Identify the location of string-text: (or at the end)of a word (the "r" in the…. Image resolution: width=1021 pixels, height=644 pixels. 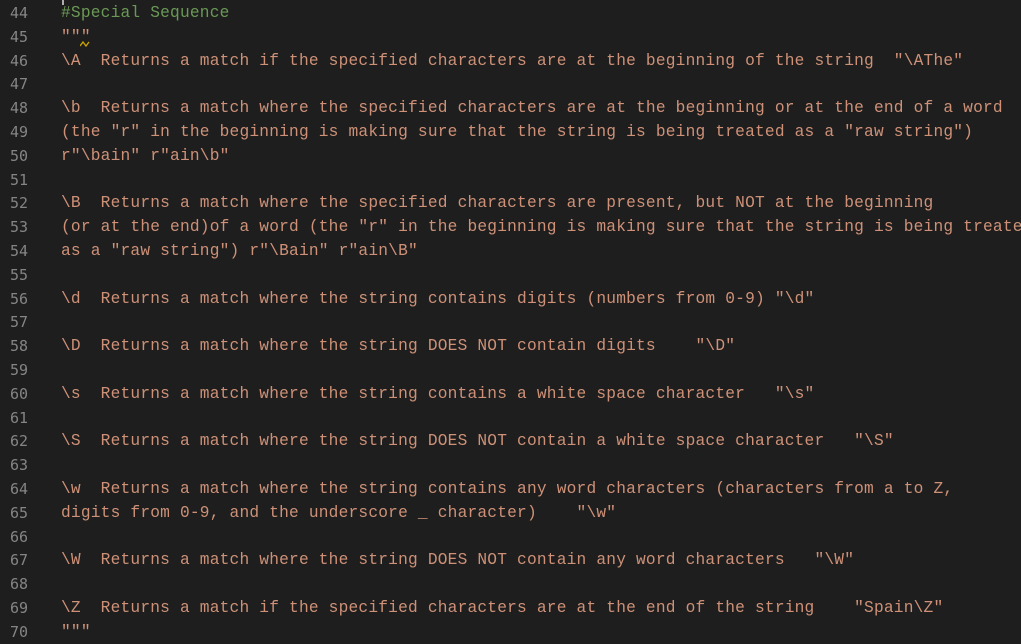
(541, 227).